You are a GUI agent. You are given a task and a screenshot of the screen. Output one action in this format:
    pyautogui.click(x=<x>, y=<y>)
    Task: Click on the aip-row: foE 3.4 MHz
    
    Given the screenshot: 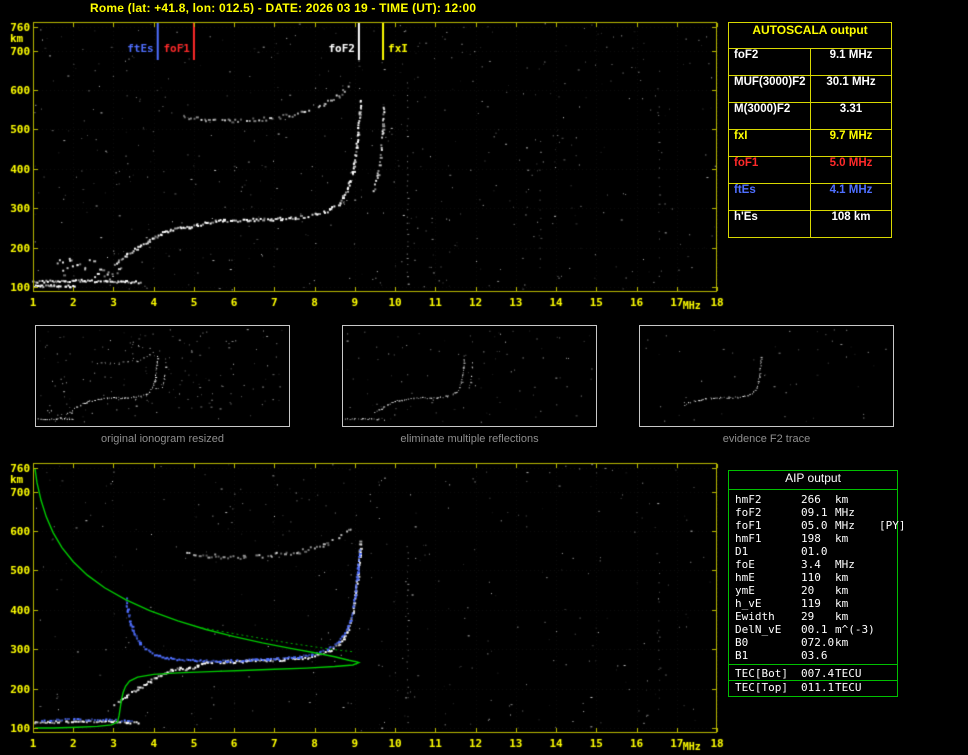 What is the action you would take?
    pyautogui.click(x=813, y=564)
    